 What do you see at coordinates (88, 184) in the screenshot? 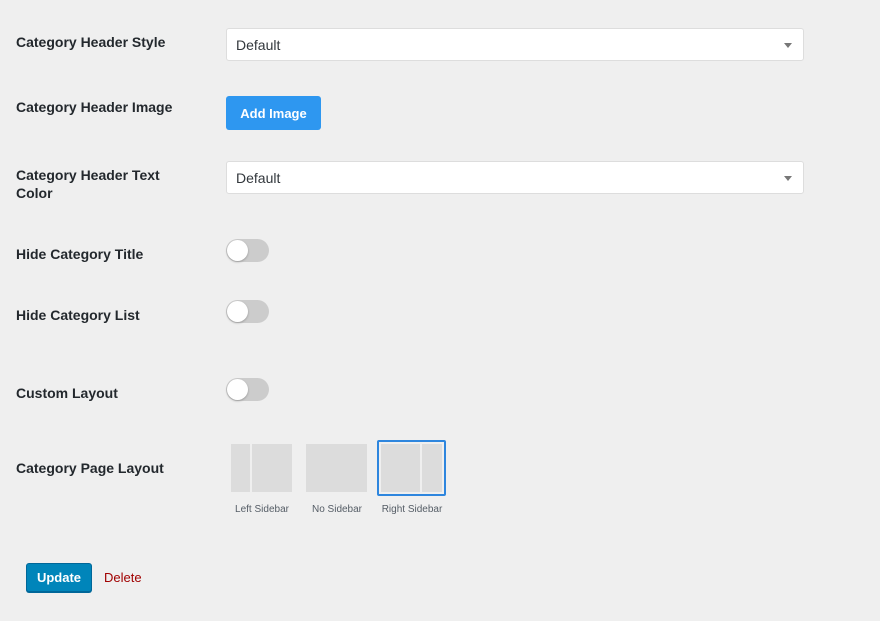
I see `header-text-color-label: Category Header Text Color` at bounding box center [88, 184].